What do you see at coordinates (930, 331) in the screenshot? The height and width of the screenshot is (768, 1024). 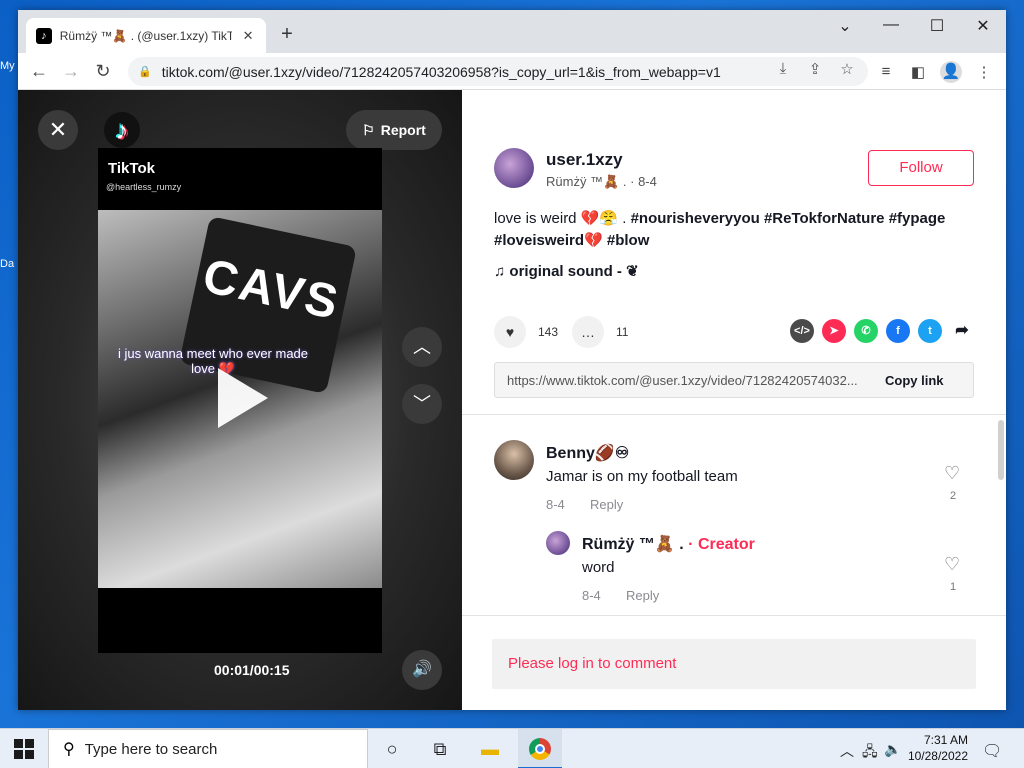 I see `twitter-icon: t` at bounding box center [930, 331].